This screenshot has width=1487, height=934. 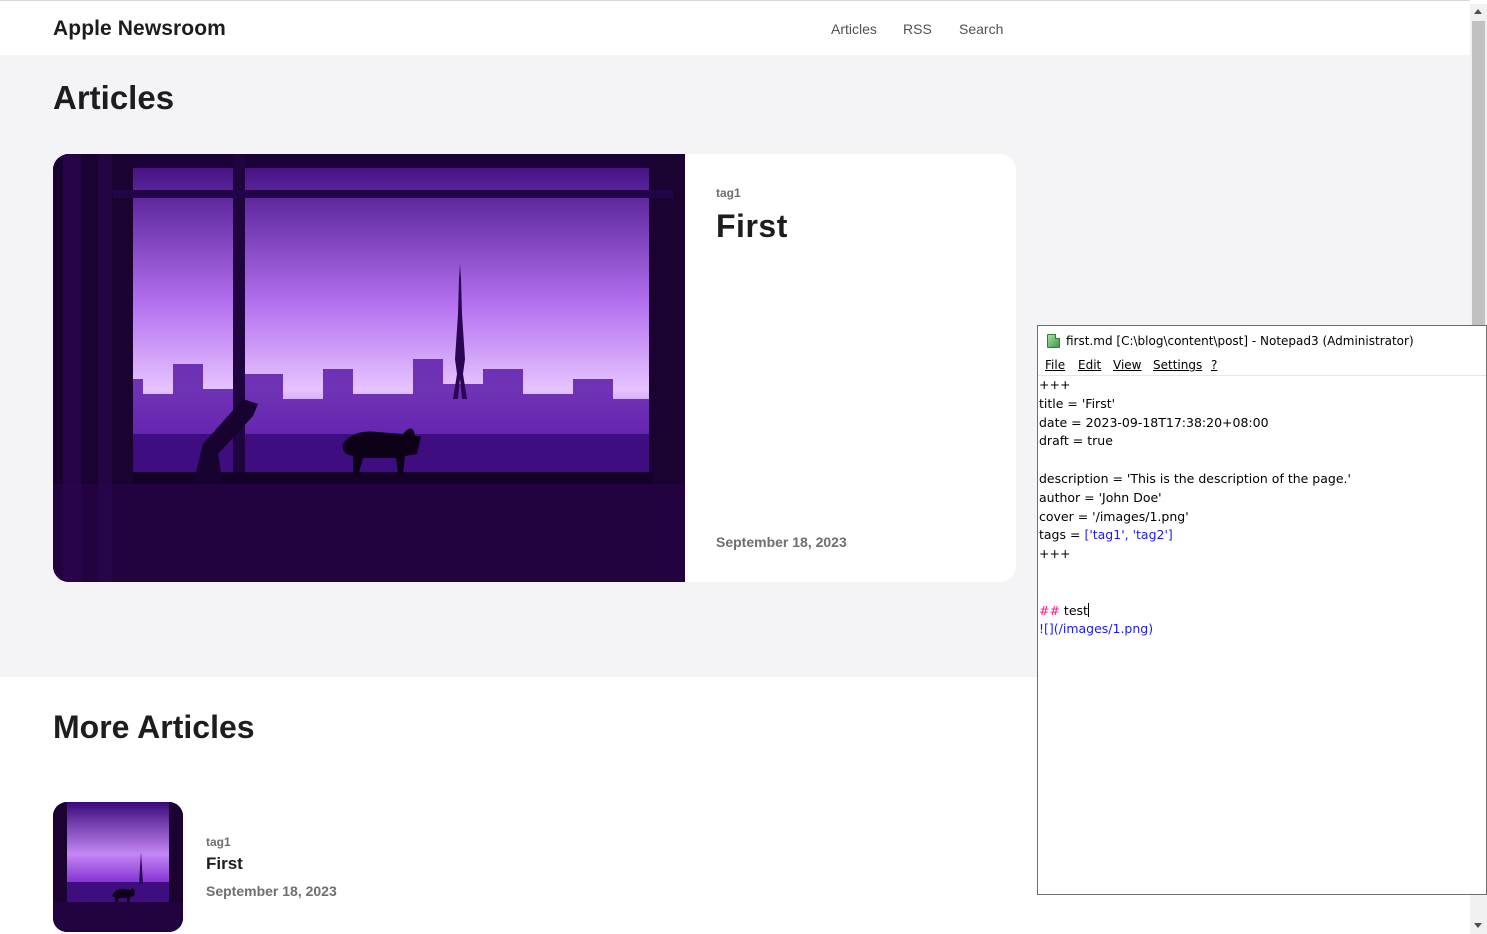 I want to click on editor-line: draft = true, so click(x=1076, y=441).